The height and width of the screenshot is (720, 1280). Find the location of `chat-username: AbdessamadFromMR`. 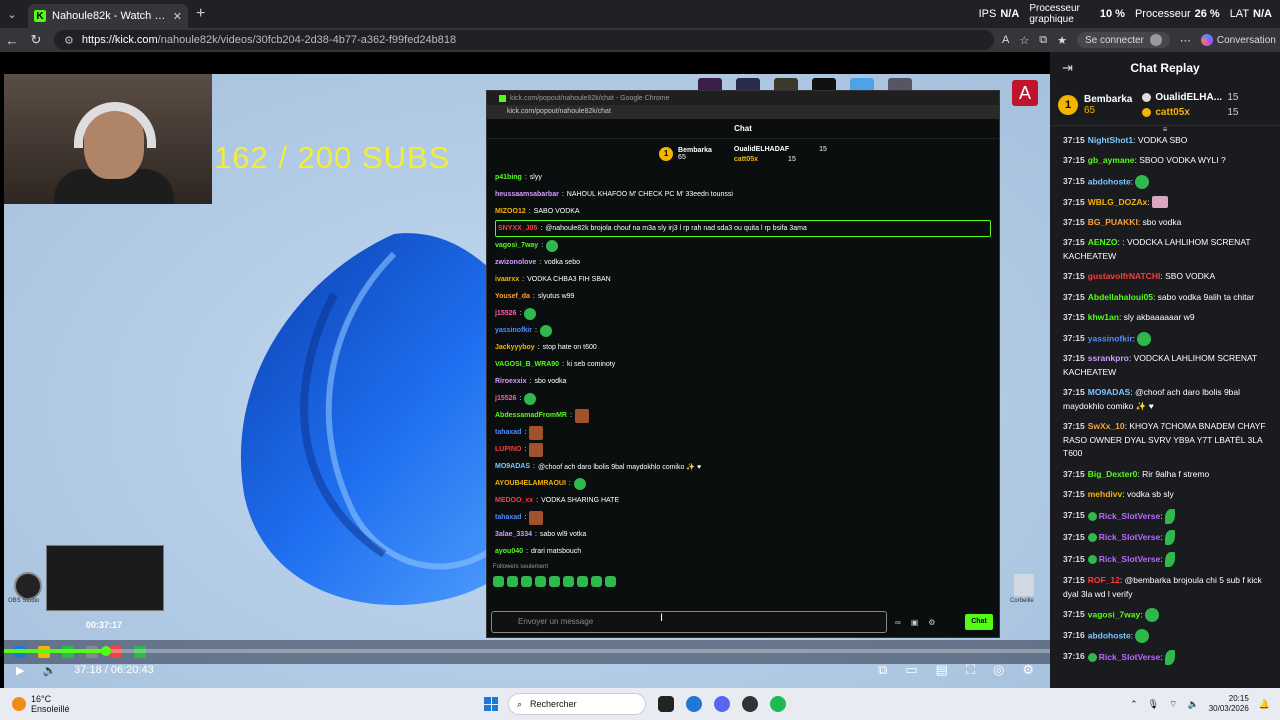

chat-username: AbdessamadFromMR is located at coordinates (531, 415).